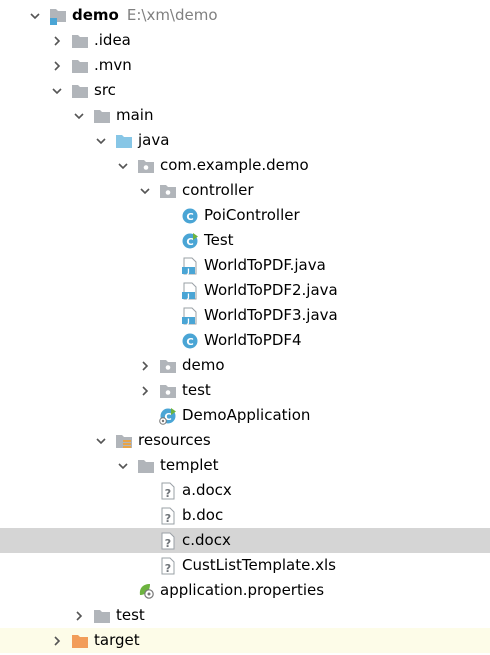  I want to click on tree-row-label: target, so click(117, 640).